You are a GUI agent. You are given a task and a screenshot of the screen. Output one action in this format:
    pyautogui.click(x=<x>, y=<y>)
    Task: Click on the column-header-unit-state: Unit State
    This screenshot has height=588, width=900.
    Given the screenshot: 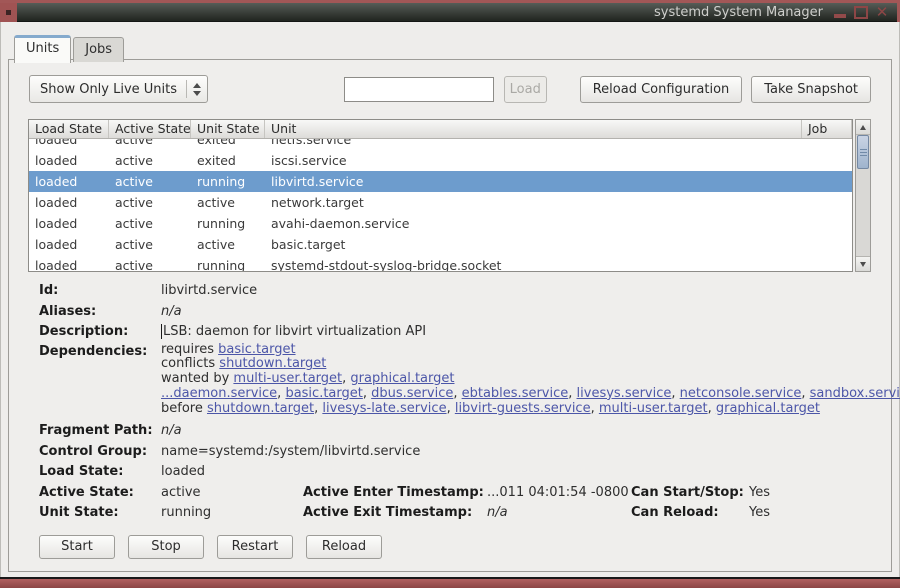 What is the action you would take?
    pyautogui.click(x=228, y=129)
    